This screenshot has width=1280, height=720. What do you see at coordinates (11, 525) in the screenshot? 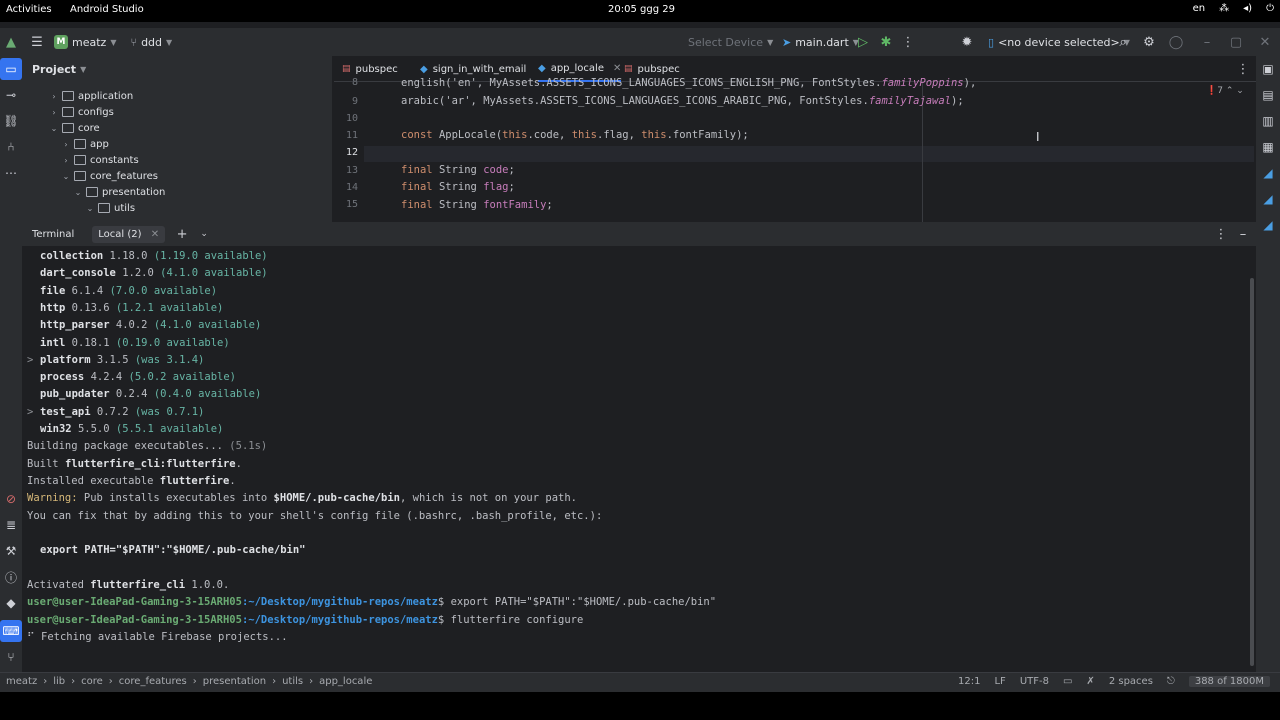
I see `logcat-icon: ≣` at bounding box center [11, 525].